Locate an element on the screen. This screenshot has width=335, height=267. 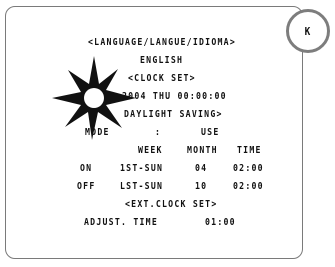
row-off-week: LST-SUN is located at coordinates (141, 187).